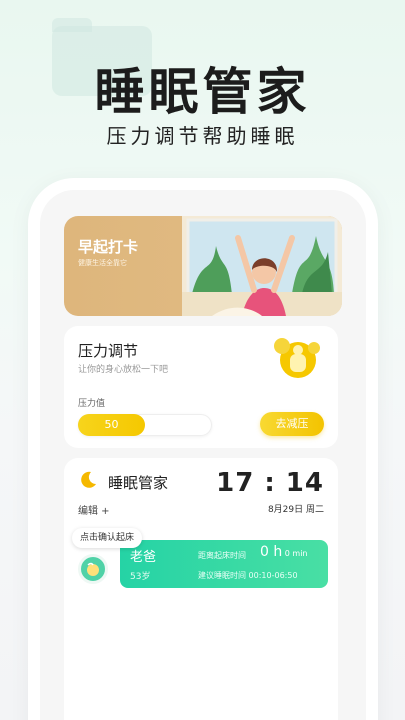 This screenshot has width=405, height=720. What do you see at coordinates (92, 404) in the screenshot?
I see `pressure-value-label: 压力值` at bounding box center [92, 404].